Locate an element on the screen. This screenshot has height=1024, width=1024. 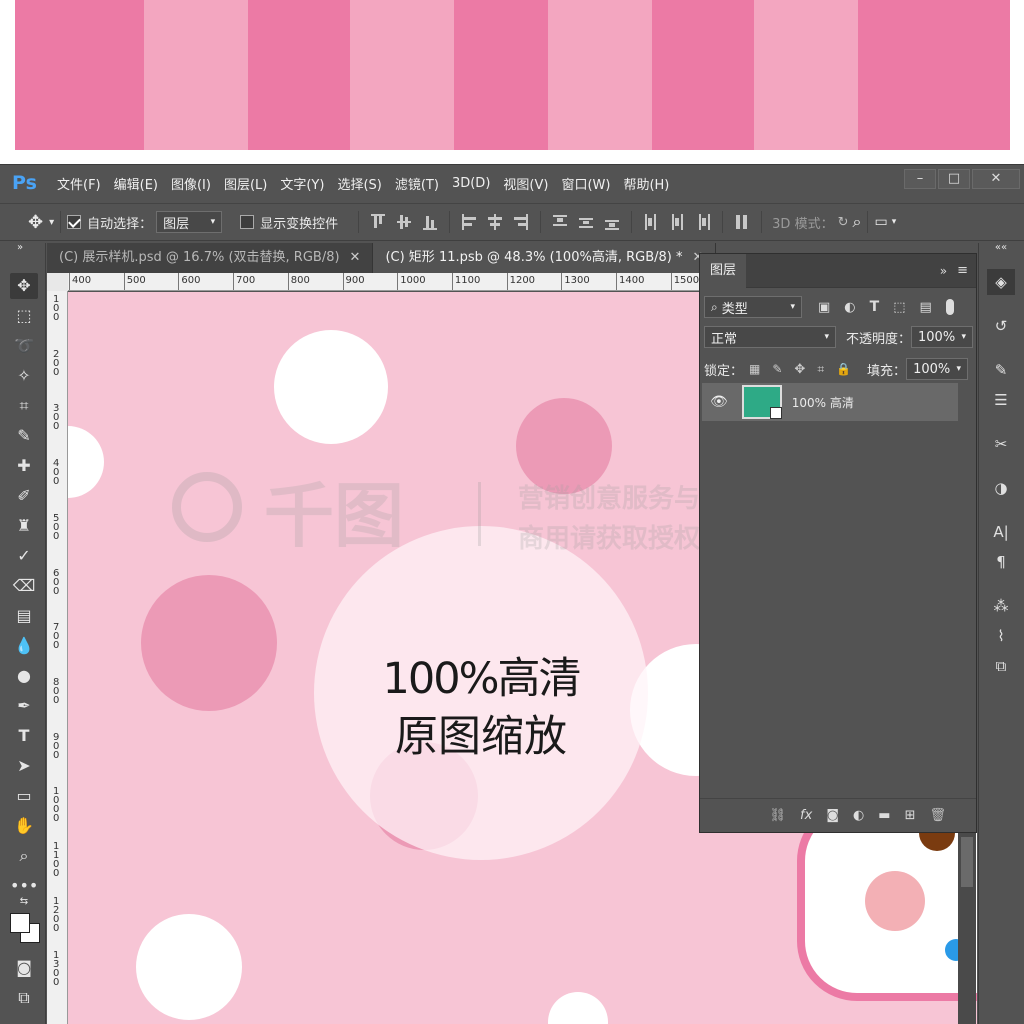
distribute-vcenter-icon is located at coordinates (586, 222).